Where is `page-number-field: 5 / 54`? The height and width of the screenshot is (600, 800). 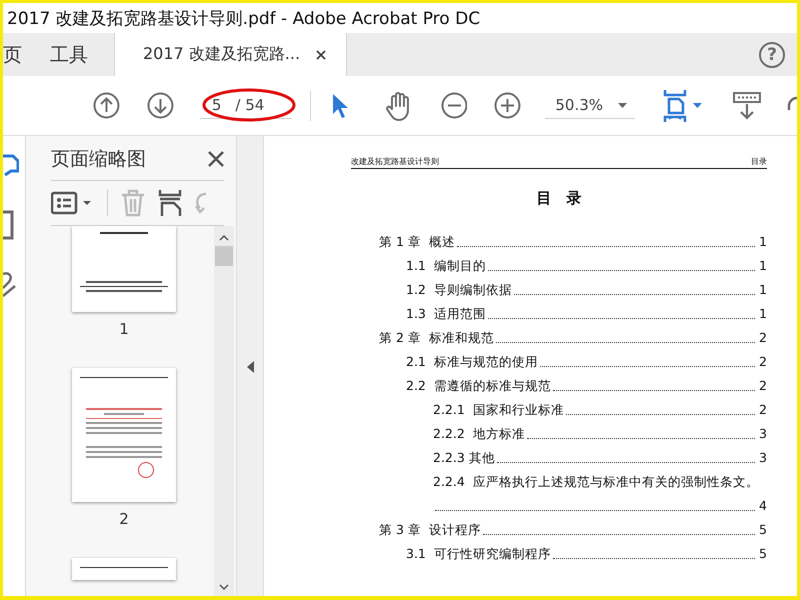
page-number-field: 5 / 54 is located at coordinates (246, 105).